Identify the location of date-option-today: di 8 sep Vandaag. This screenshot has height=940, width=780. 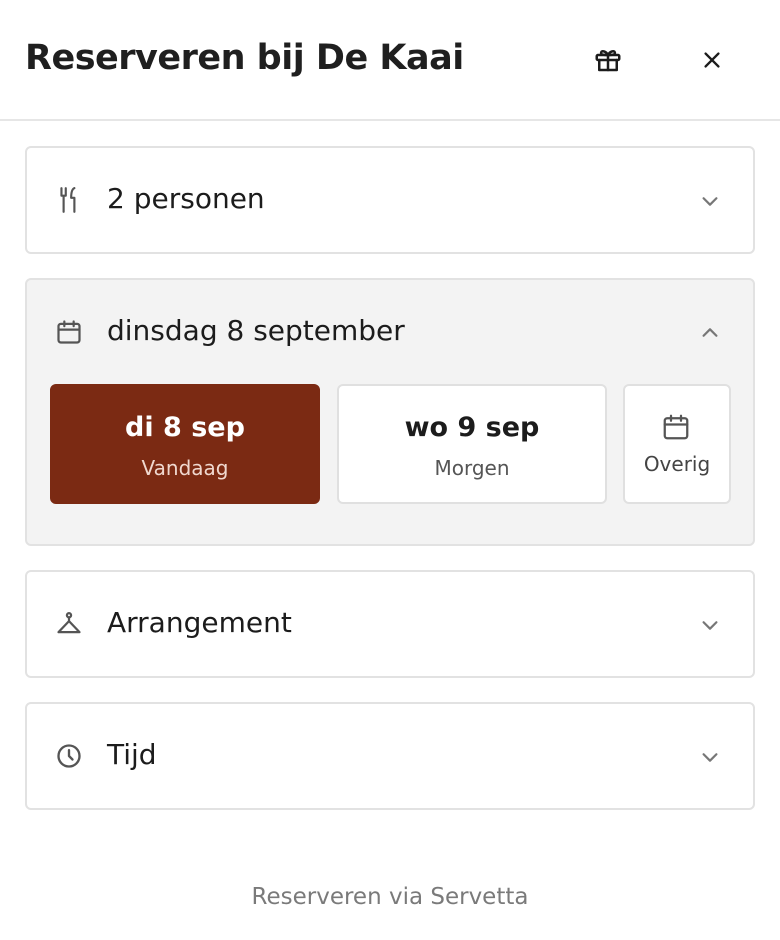
(185, 444).